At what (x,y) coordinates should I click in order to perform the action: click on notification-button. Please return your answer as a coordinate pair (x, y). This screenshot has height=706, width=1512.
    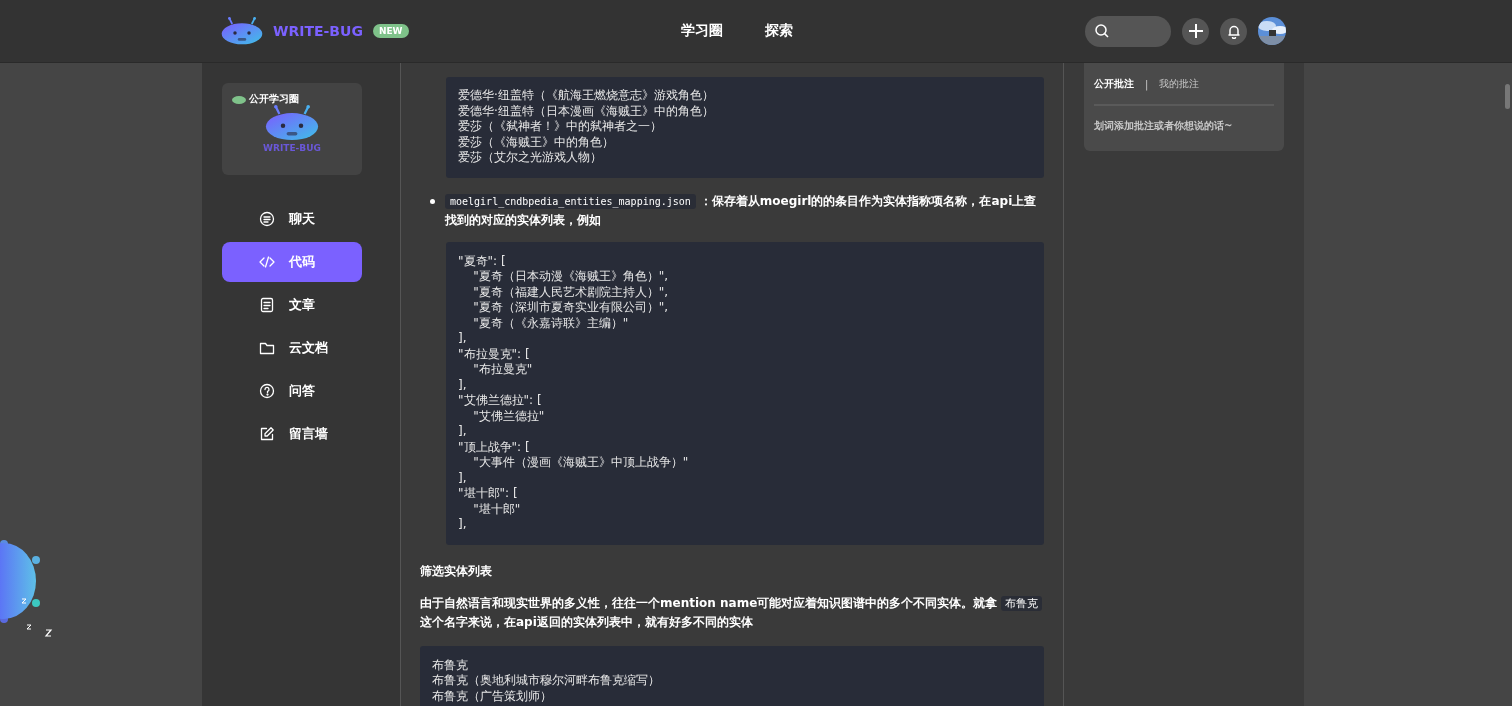
    Looking at the image, I should click on (1233, 31).